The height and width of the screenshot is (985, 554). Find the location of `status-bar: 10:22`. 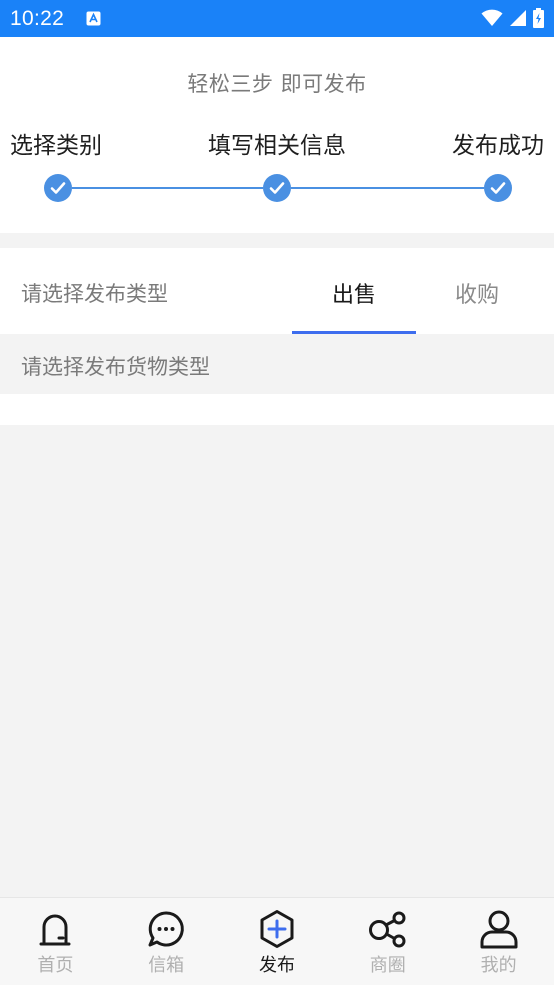

status-bar: 10:22 is located at coordinates (277, 18).